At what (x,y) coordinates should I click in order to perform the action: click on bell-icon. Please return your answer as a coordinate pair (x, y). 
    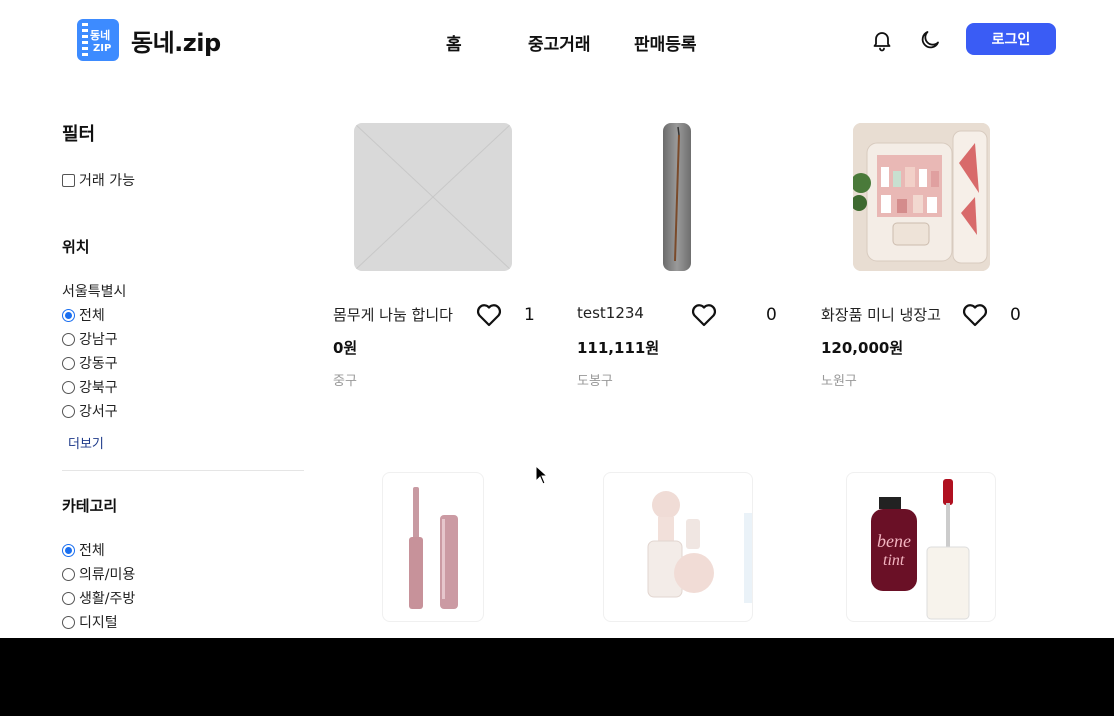
    Looking at the image, I should click on (882, 40).